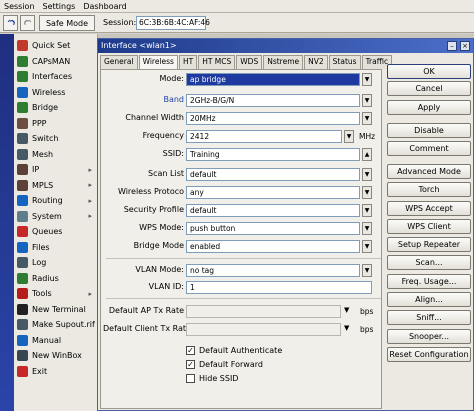  I want to click on reset-configuration-button: Reset Configuration, so click(429, 354).